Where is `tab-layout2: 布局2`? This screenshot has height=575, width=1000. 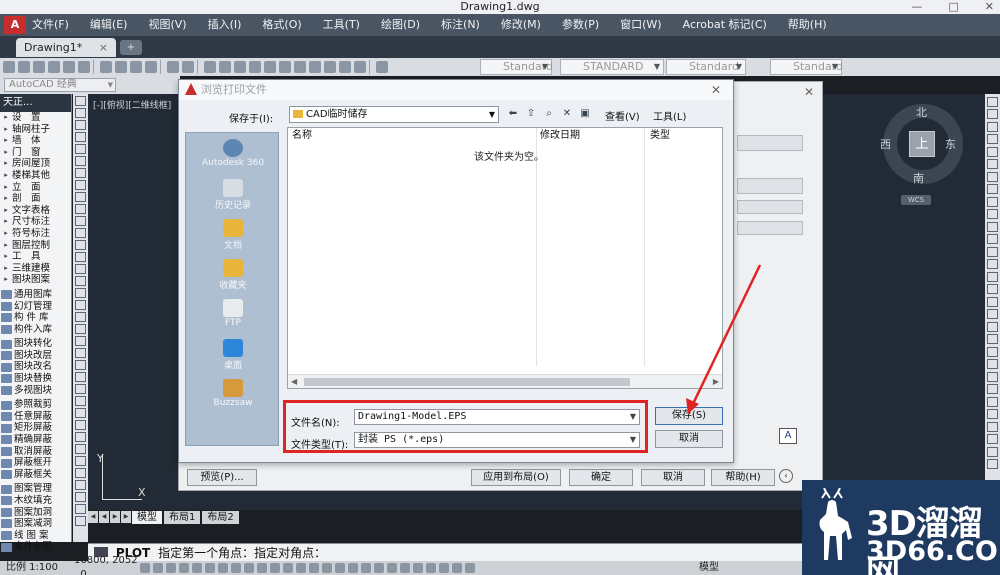
tab-layout2: 布局2 is located at coordinates (220, 517).